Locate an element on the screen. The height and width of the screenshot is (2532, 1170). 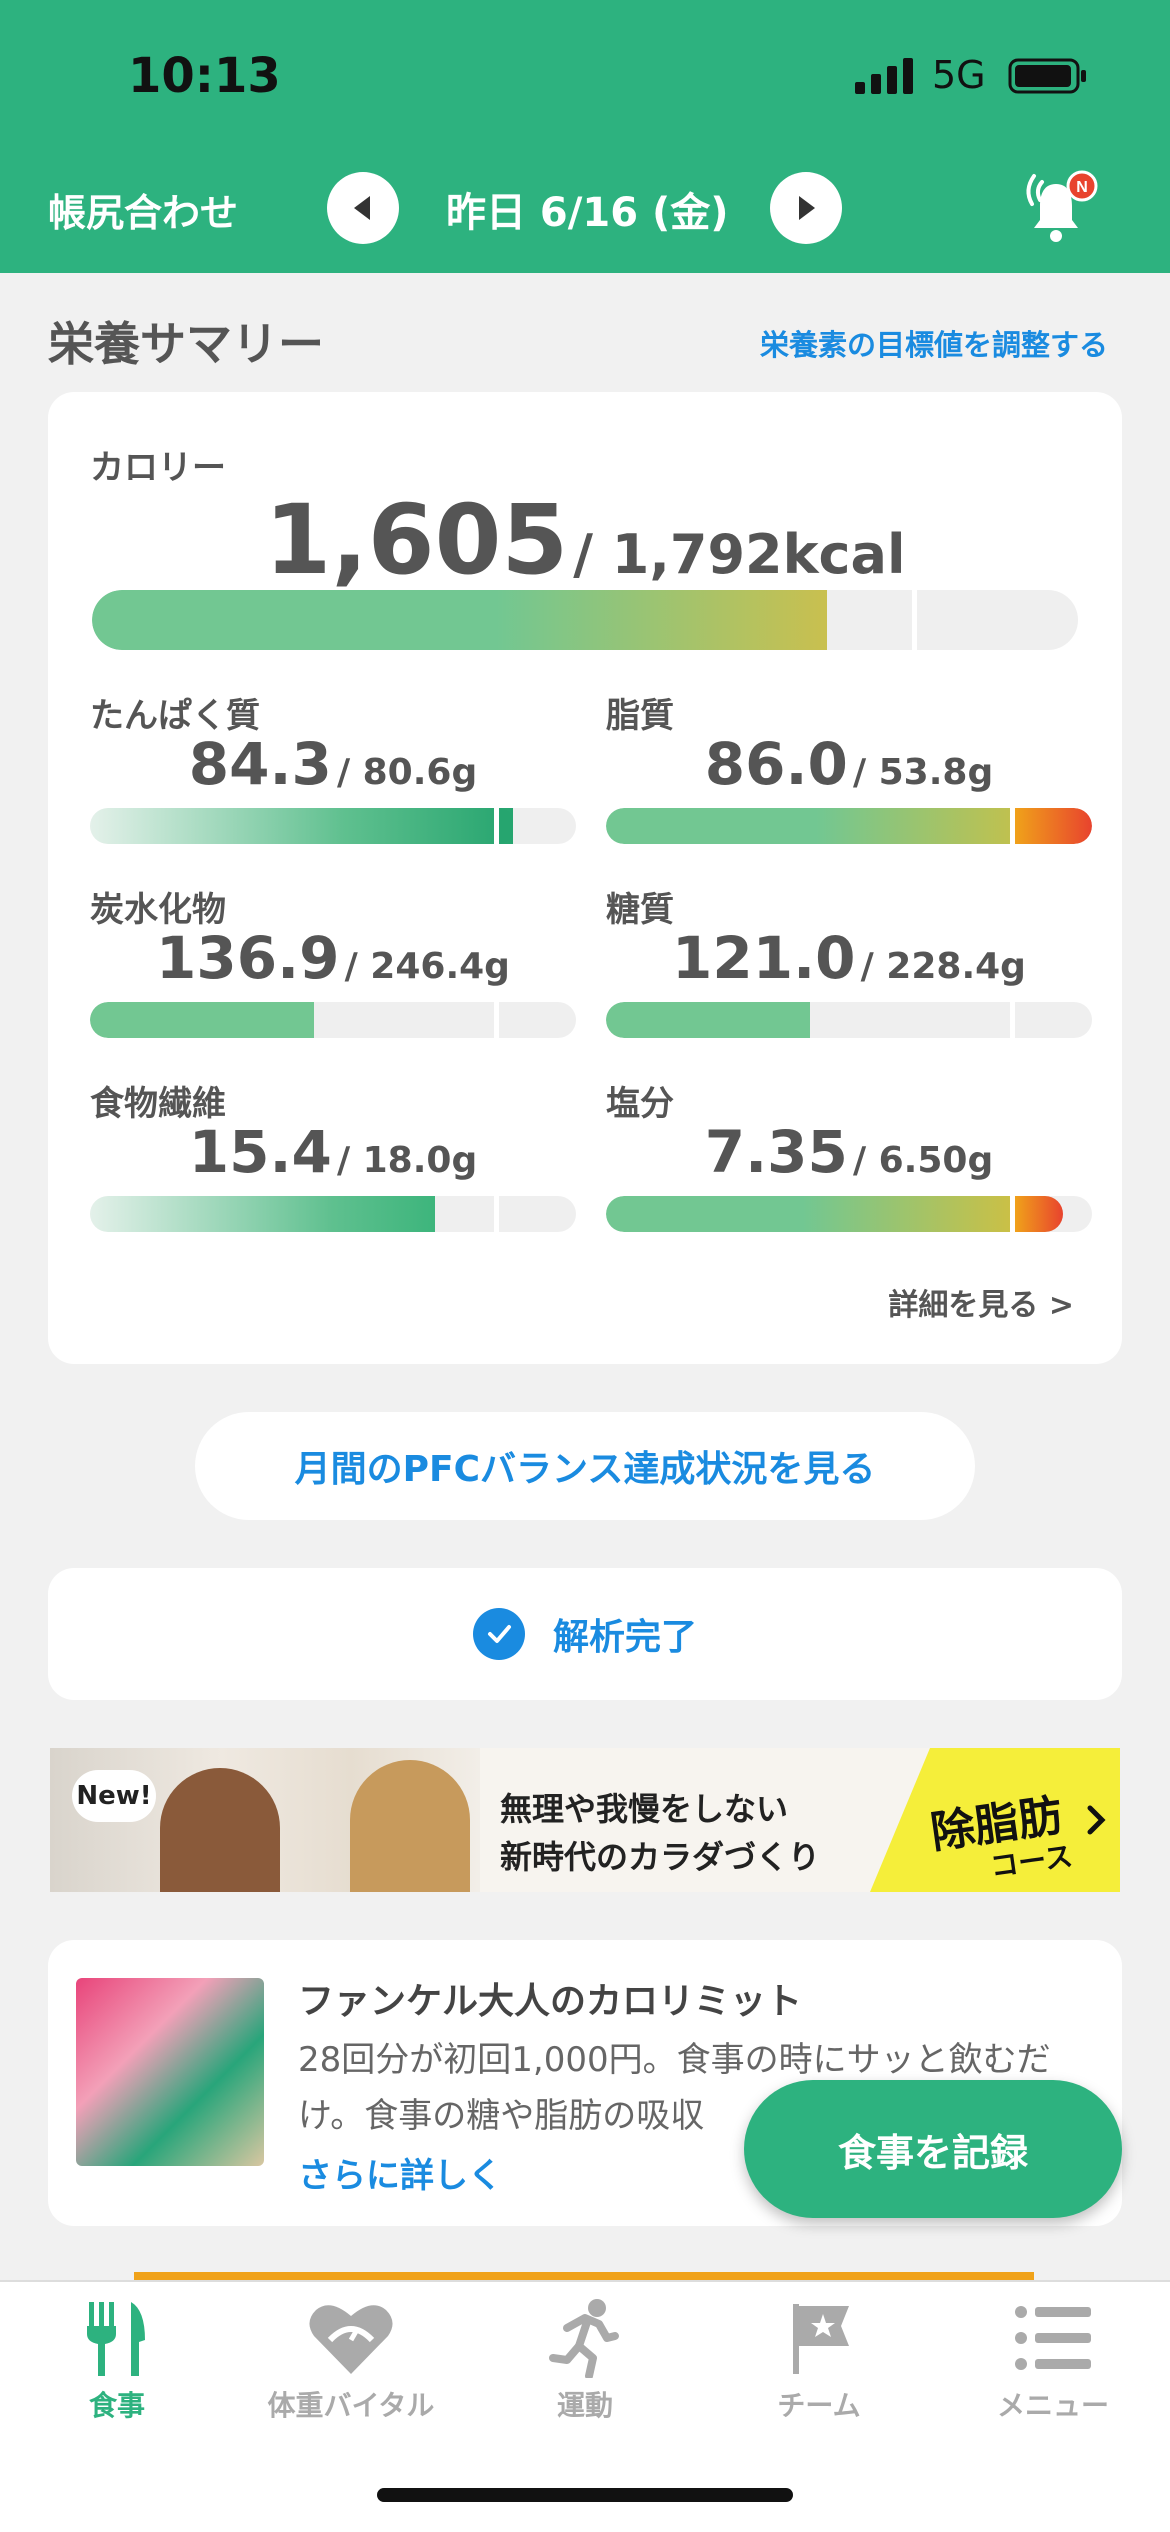
menu-list-icon is located at coordinates (1053, 2338).